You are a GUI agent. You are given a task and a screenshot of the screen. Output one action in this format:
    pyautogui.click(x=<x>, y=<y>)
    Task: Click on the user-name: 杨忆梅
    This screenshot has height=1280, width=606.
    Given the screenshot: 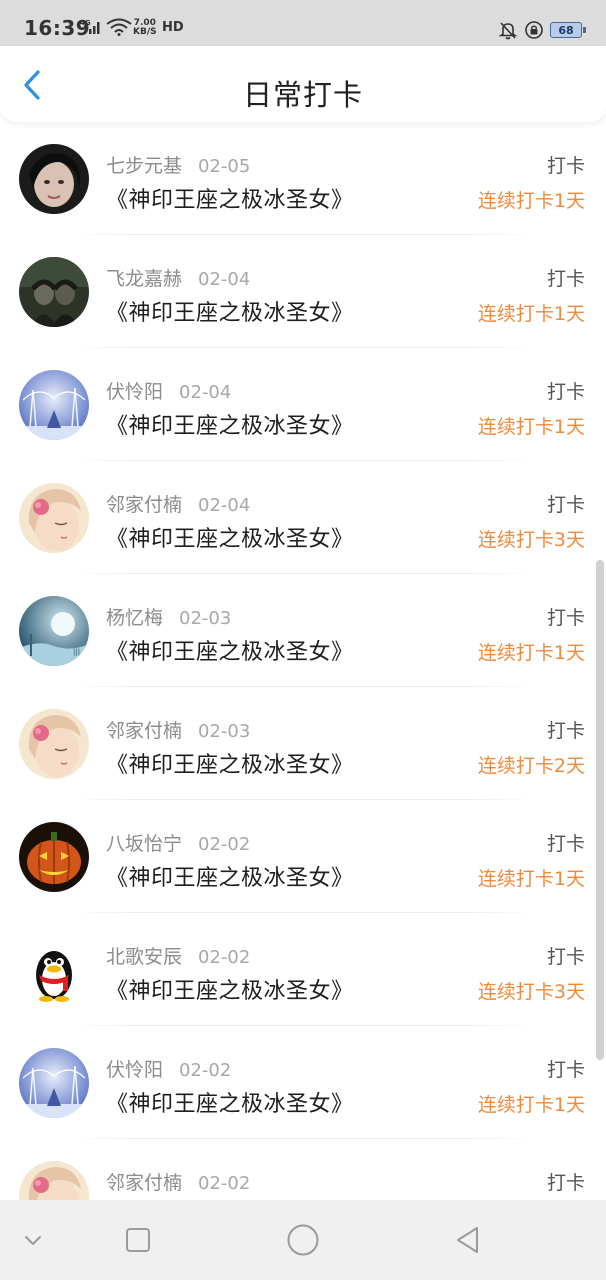 What is the action you would take?
    pyautogui.click(x=134, y=618)
    